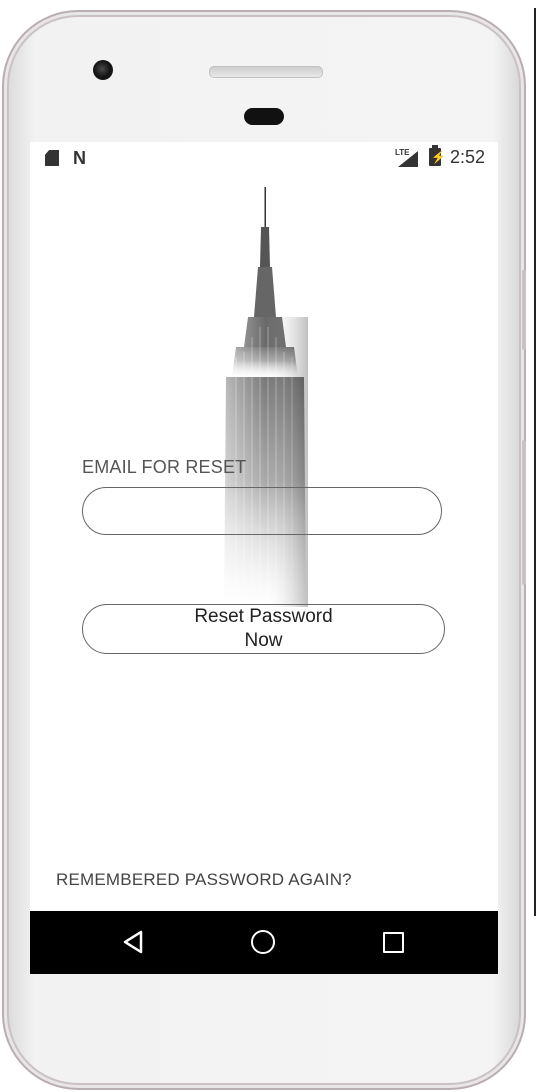 The height and width of the screenshot is (1092, 538). I want to click on front-camera, so click(103, 70).